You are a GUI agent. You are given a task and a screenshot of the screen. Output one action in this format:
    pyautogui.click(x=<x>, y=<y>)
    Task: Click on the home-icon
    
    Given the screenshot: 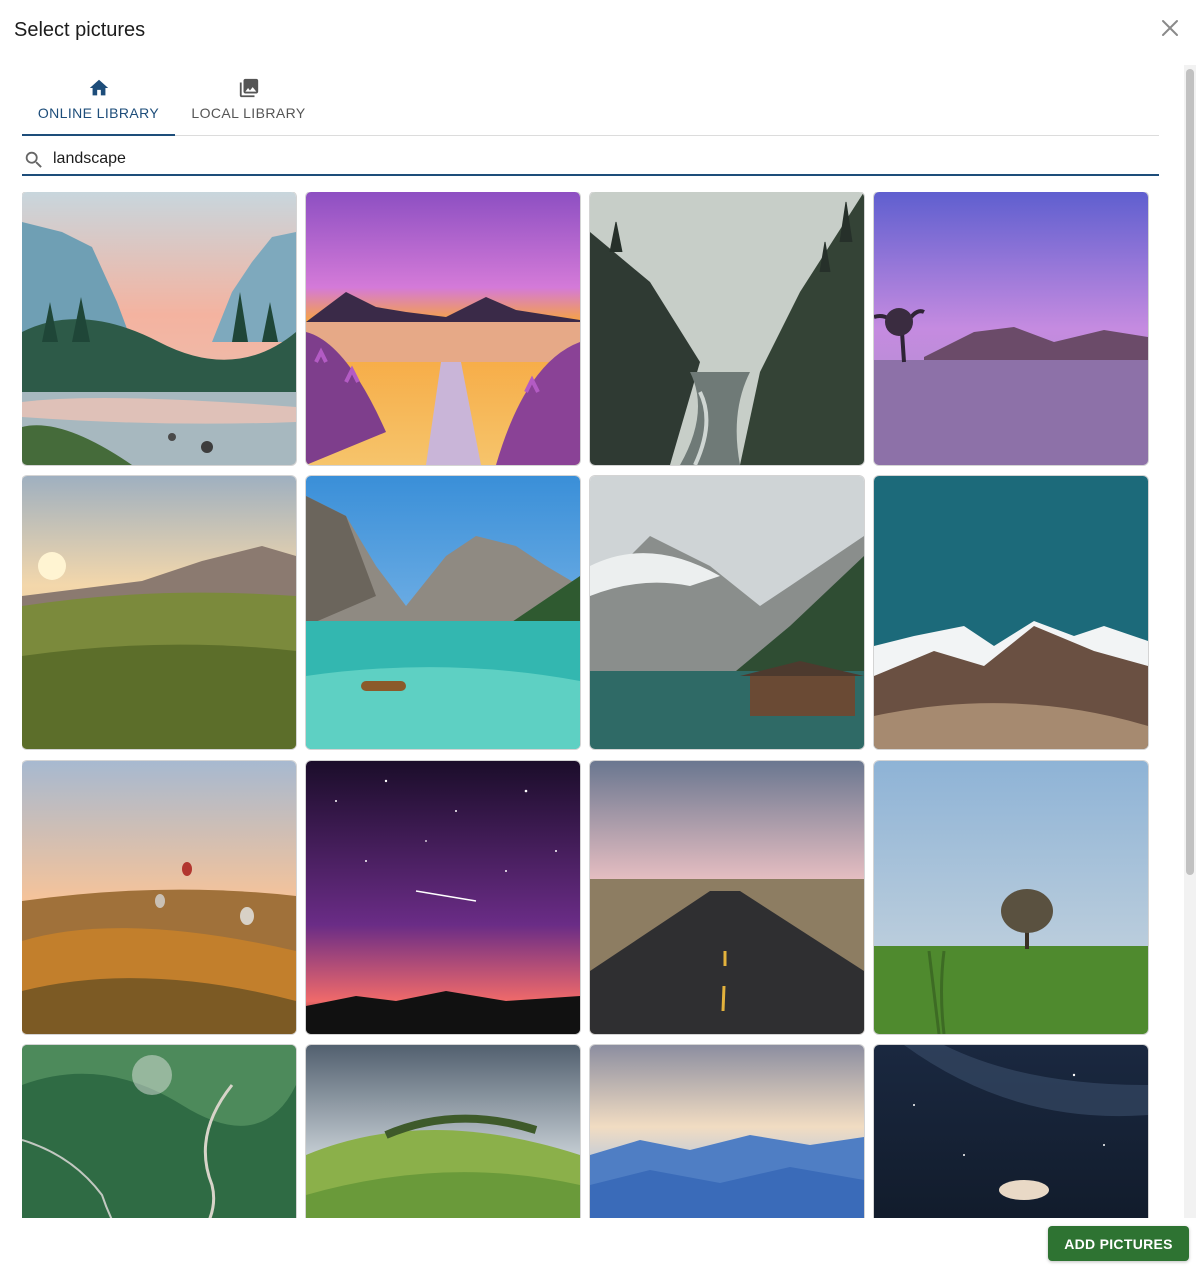 What is the action you would take?
    pyautogui.click(x=99, y=88)
    